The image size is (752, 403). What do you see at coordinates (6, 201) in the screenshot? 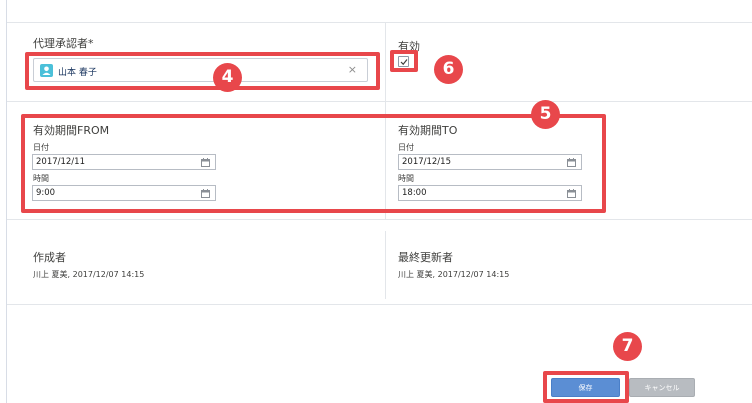
I see `form-left-border` at bounding box center [6, 201].